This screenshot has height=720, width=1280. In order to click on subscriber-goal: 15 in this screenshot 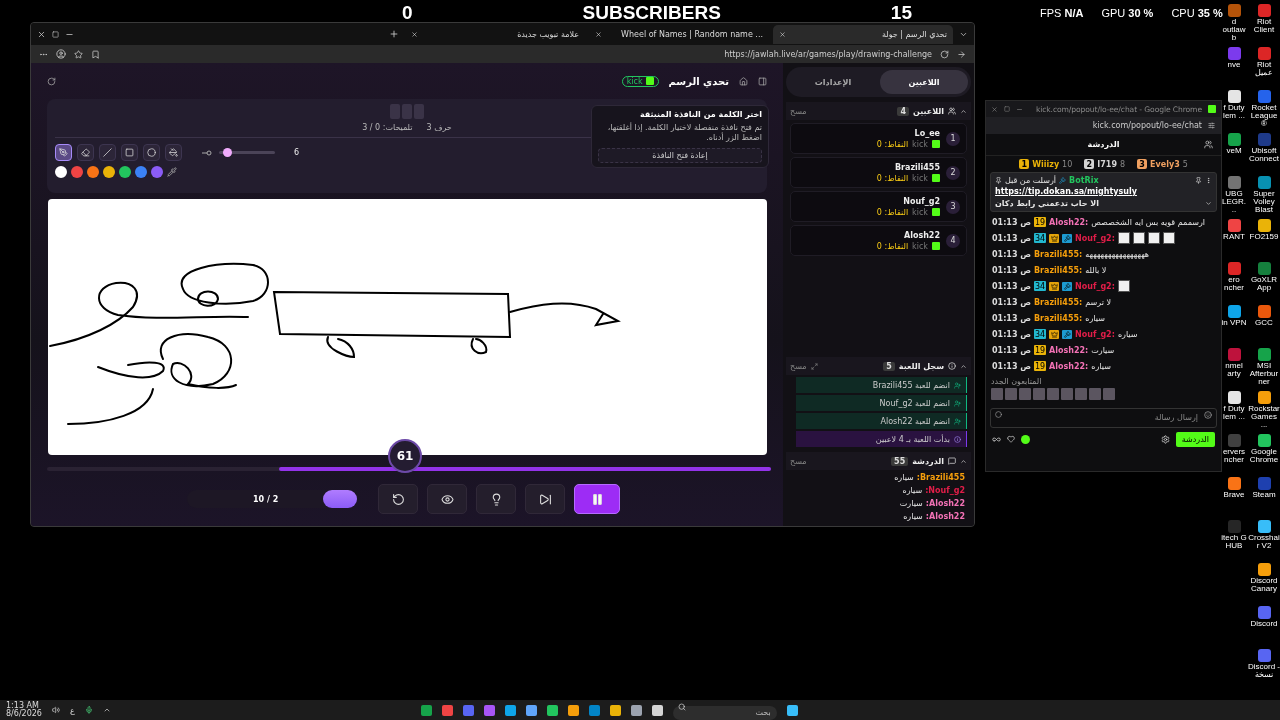, I will do `click(901, 13)`.